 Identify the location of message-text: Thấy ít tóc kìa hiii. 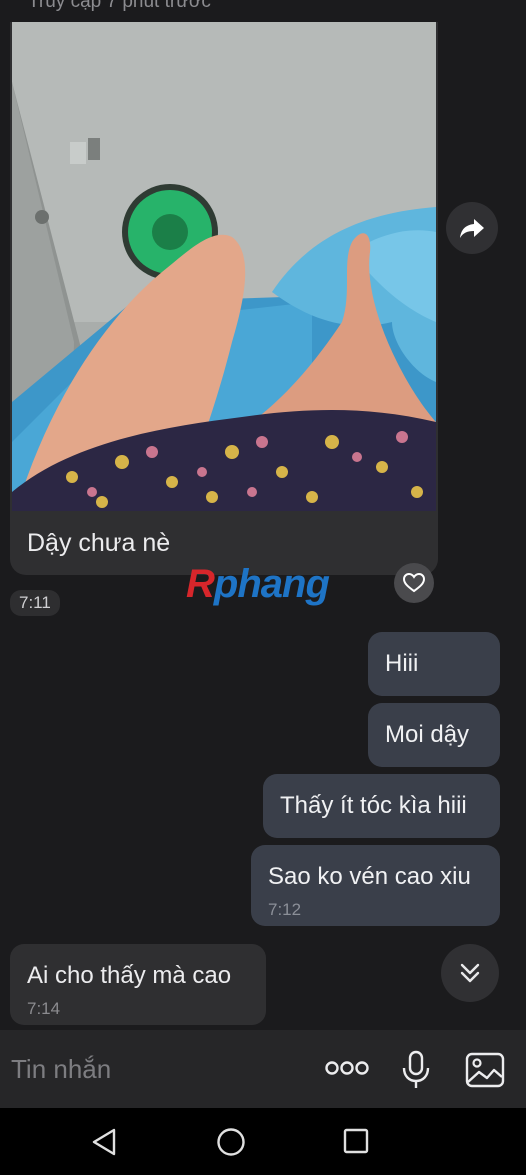
(373, 805).